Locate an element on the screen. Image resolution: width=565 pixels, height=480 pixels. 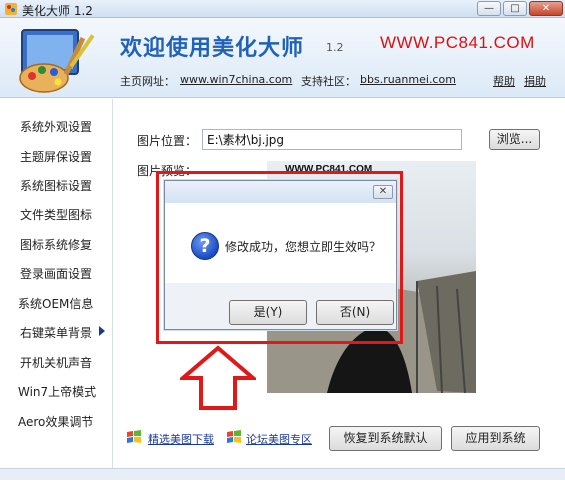
sidebar-item-label: 系统图标设置 is located at coordinates (56, 186).